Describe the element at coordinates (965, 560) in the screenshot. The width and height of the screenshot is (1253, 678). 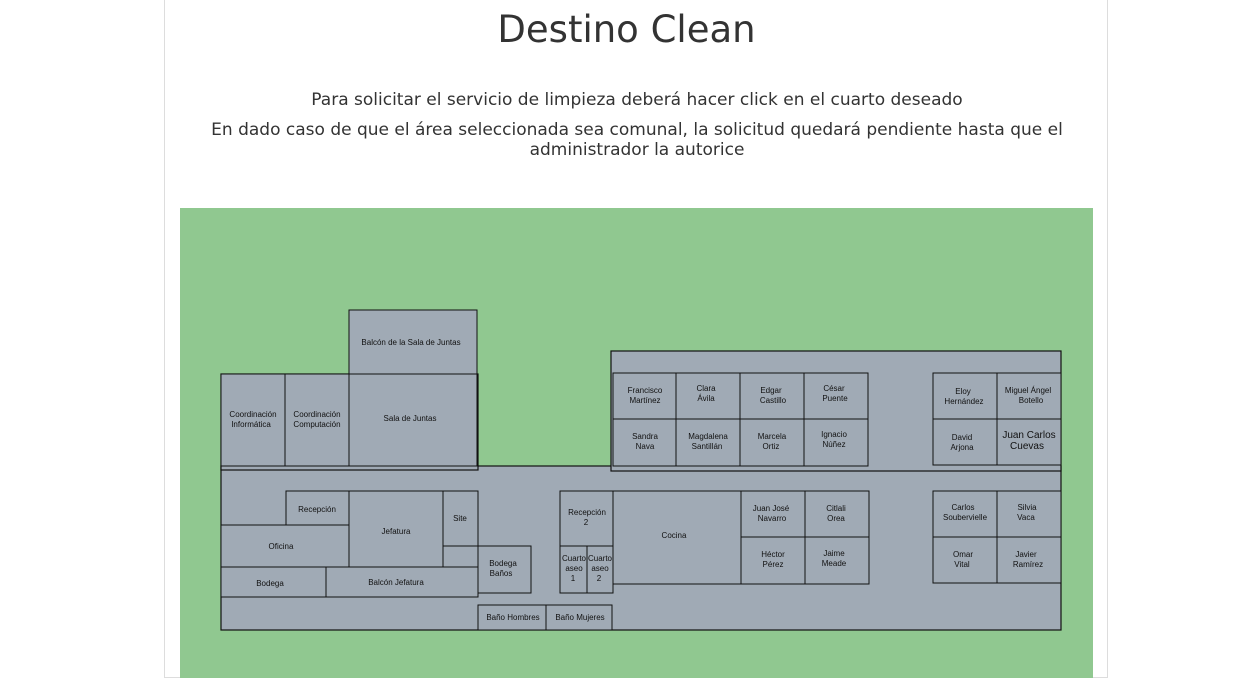
I see `room-omar-vital: Omar Vital` at that location.